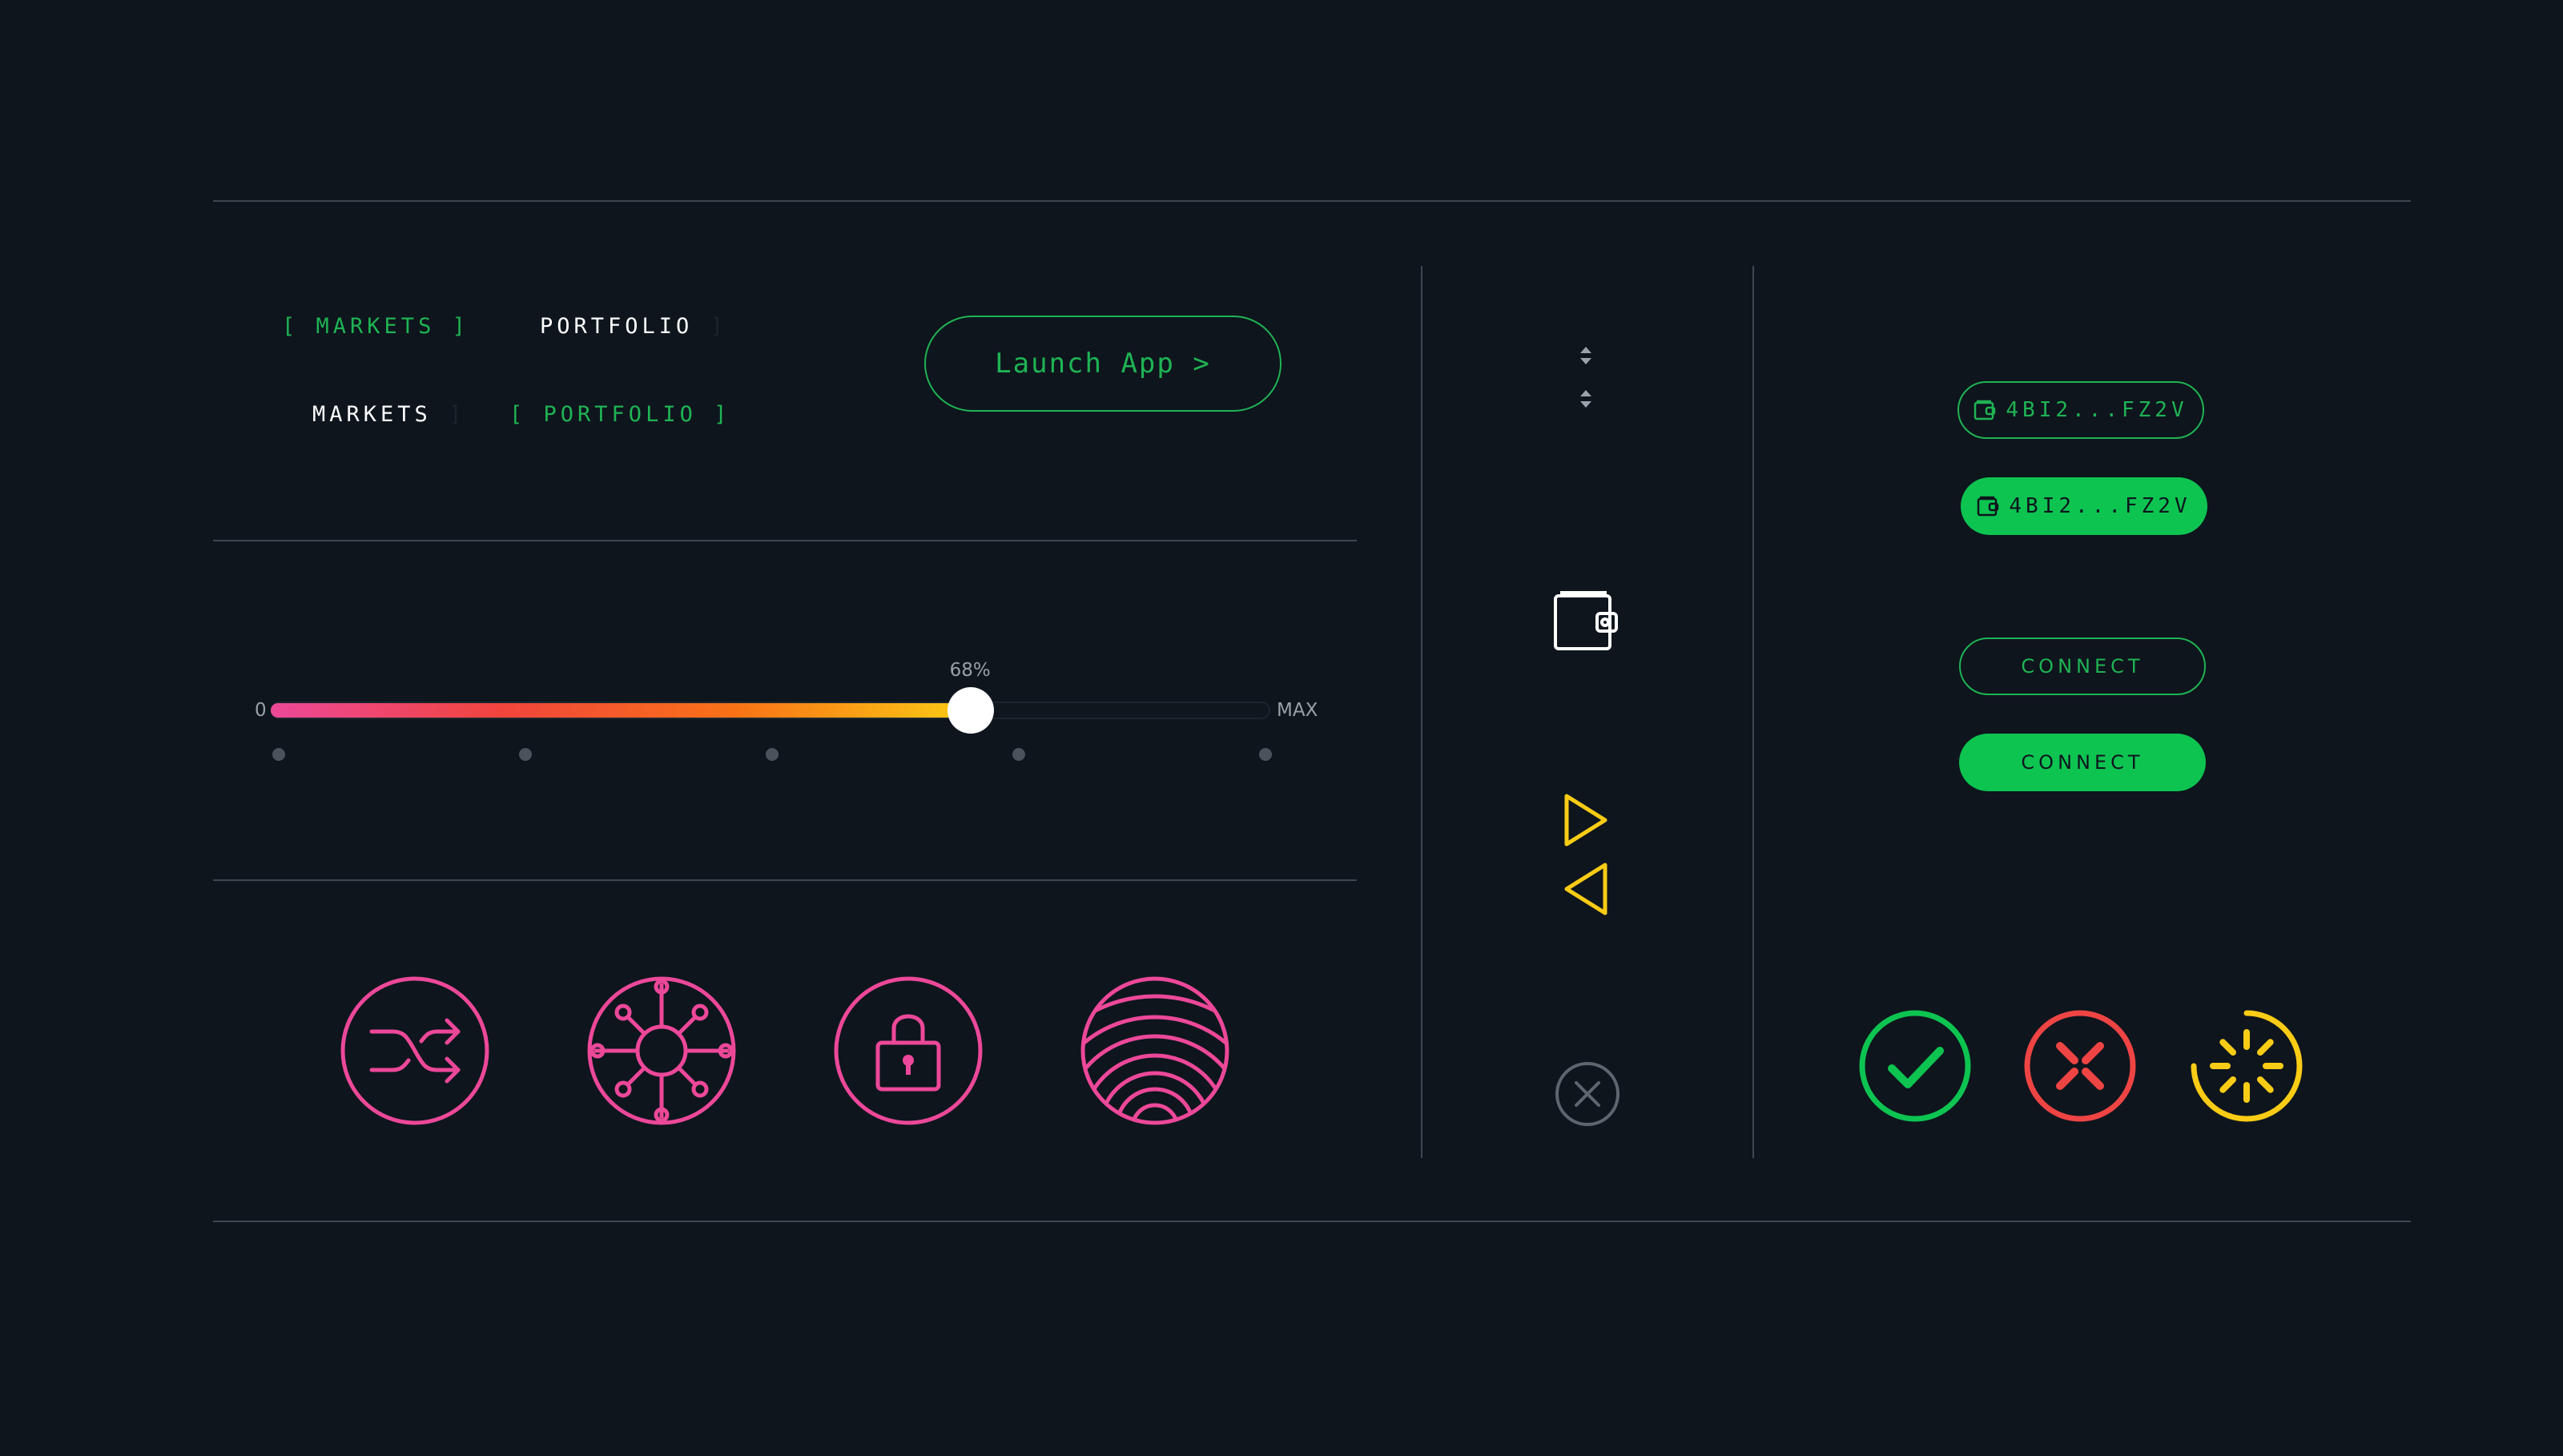 Image resolution: width=2563 pixels, height=1456 pixels. What do you see at coordinates (388, 414) in the screenshot?
I see `tab-markets: MARKETS ]` at bounding box center [388, 414].